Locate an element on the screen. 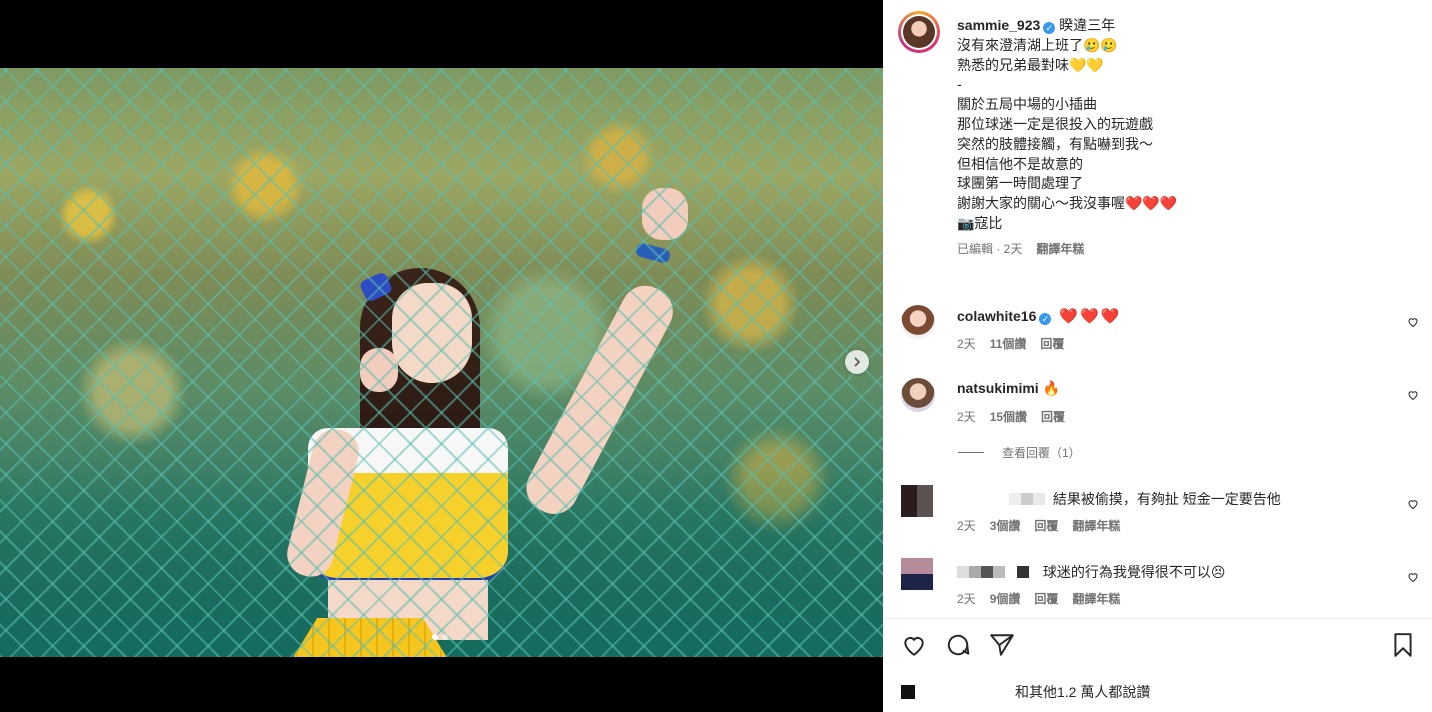 This screenshot has width=1432, height=712. actions-divider is located at coordinates (1157, 618).